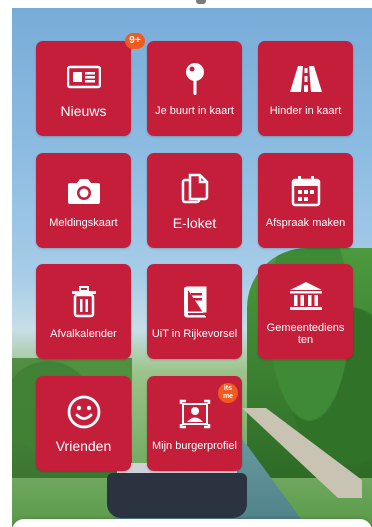 Image resolution: width=372 pixels, height=527 pixels. Describe the element at coordinates (83, 333) in the screenshot. I see `tile-label: Afvalkalender` at that location.